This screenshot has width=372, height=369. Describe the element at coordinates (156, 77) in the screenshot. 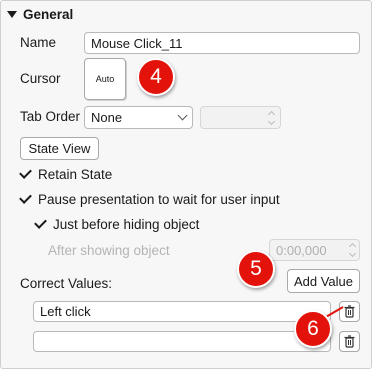

I see `callout-badge-4: 4` at that location.